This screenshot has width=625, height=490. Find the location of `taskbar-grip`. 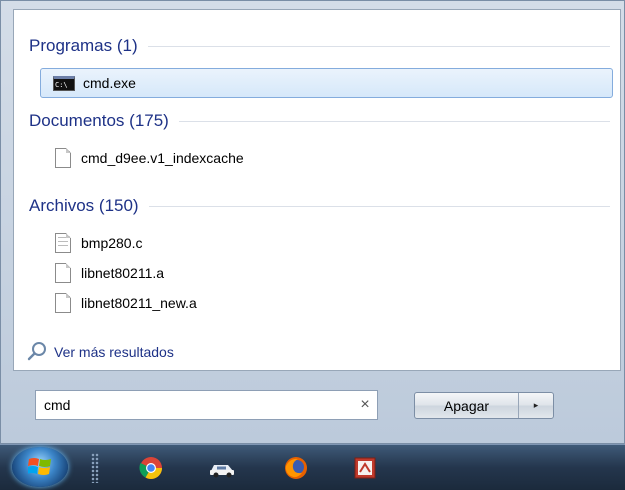

taskbar-grip is located at coordinates (95, 468).